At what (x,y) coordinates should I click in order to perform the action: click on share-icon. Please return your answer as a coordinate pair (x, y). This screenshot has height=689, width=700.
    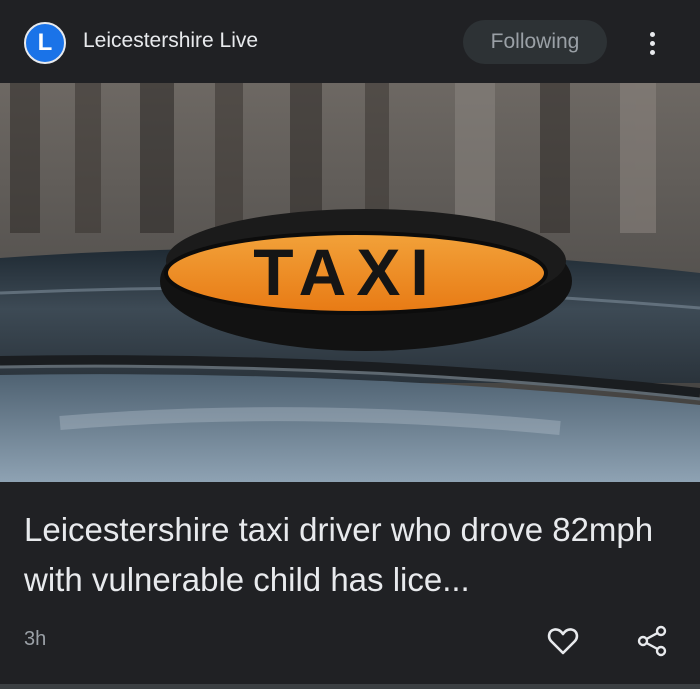
    Looking at the image, I should click on (652, 641).